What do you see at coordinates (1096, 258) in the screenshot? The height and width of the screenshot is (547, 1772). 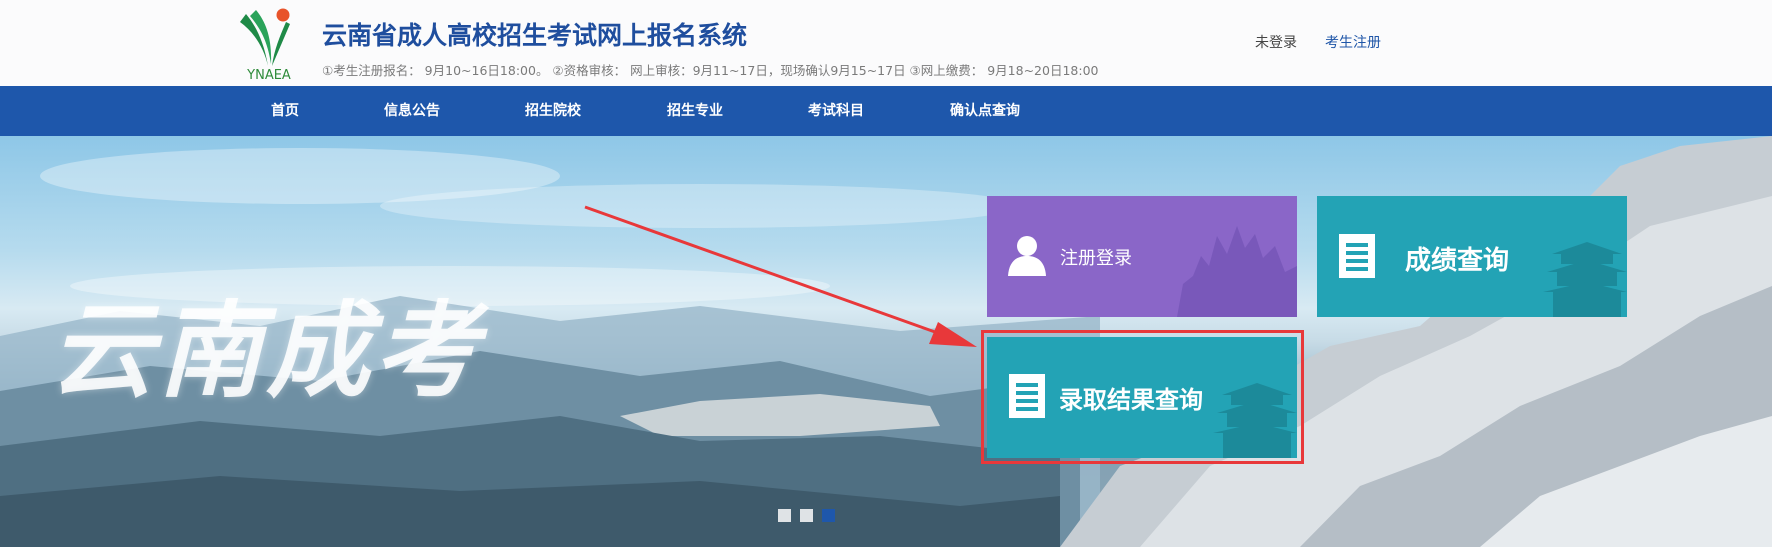 I see `register-login-label: 注册登录` at bounding box center [1096, 258].